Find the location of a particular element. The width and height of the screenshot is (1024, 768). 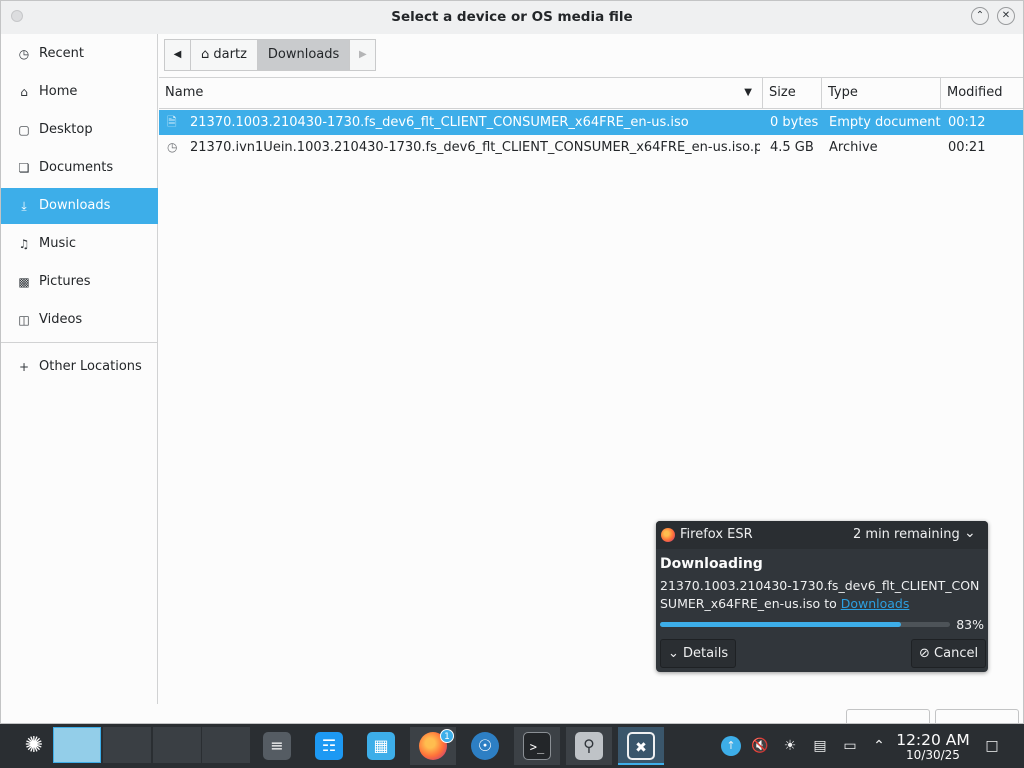

browser-globe-icon: ☉ is located at coordinates (485, 746).